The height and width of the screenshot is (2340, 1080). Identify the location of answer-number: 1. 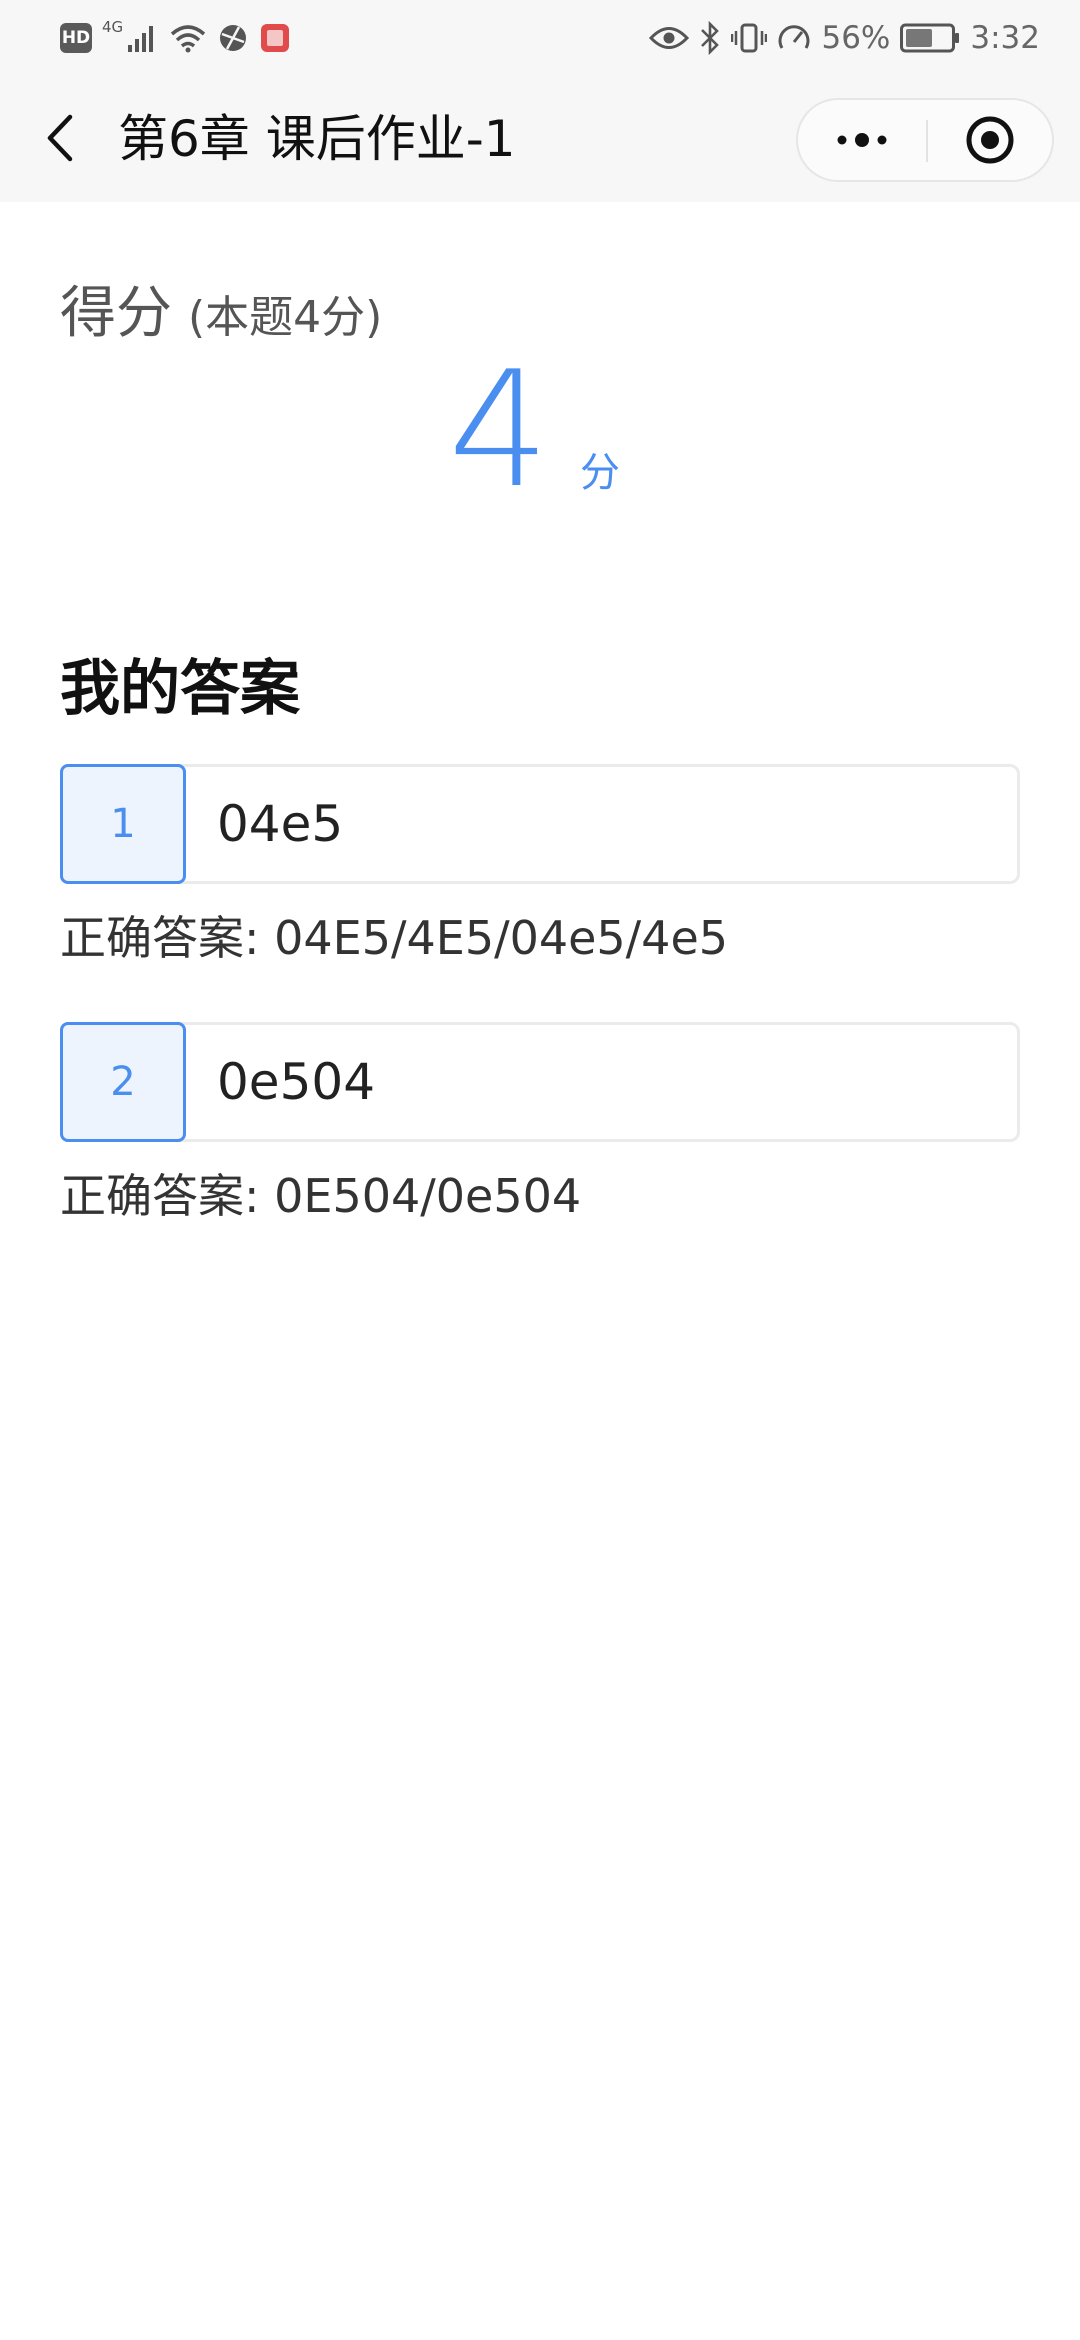
(123, 824).